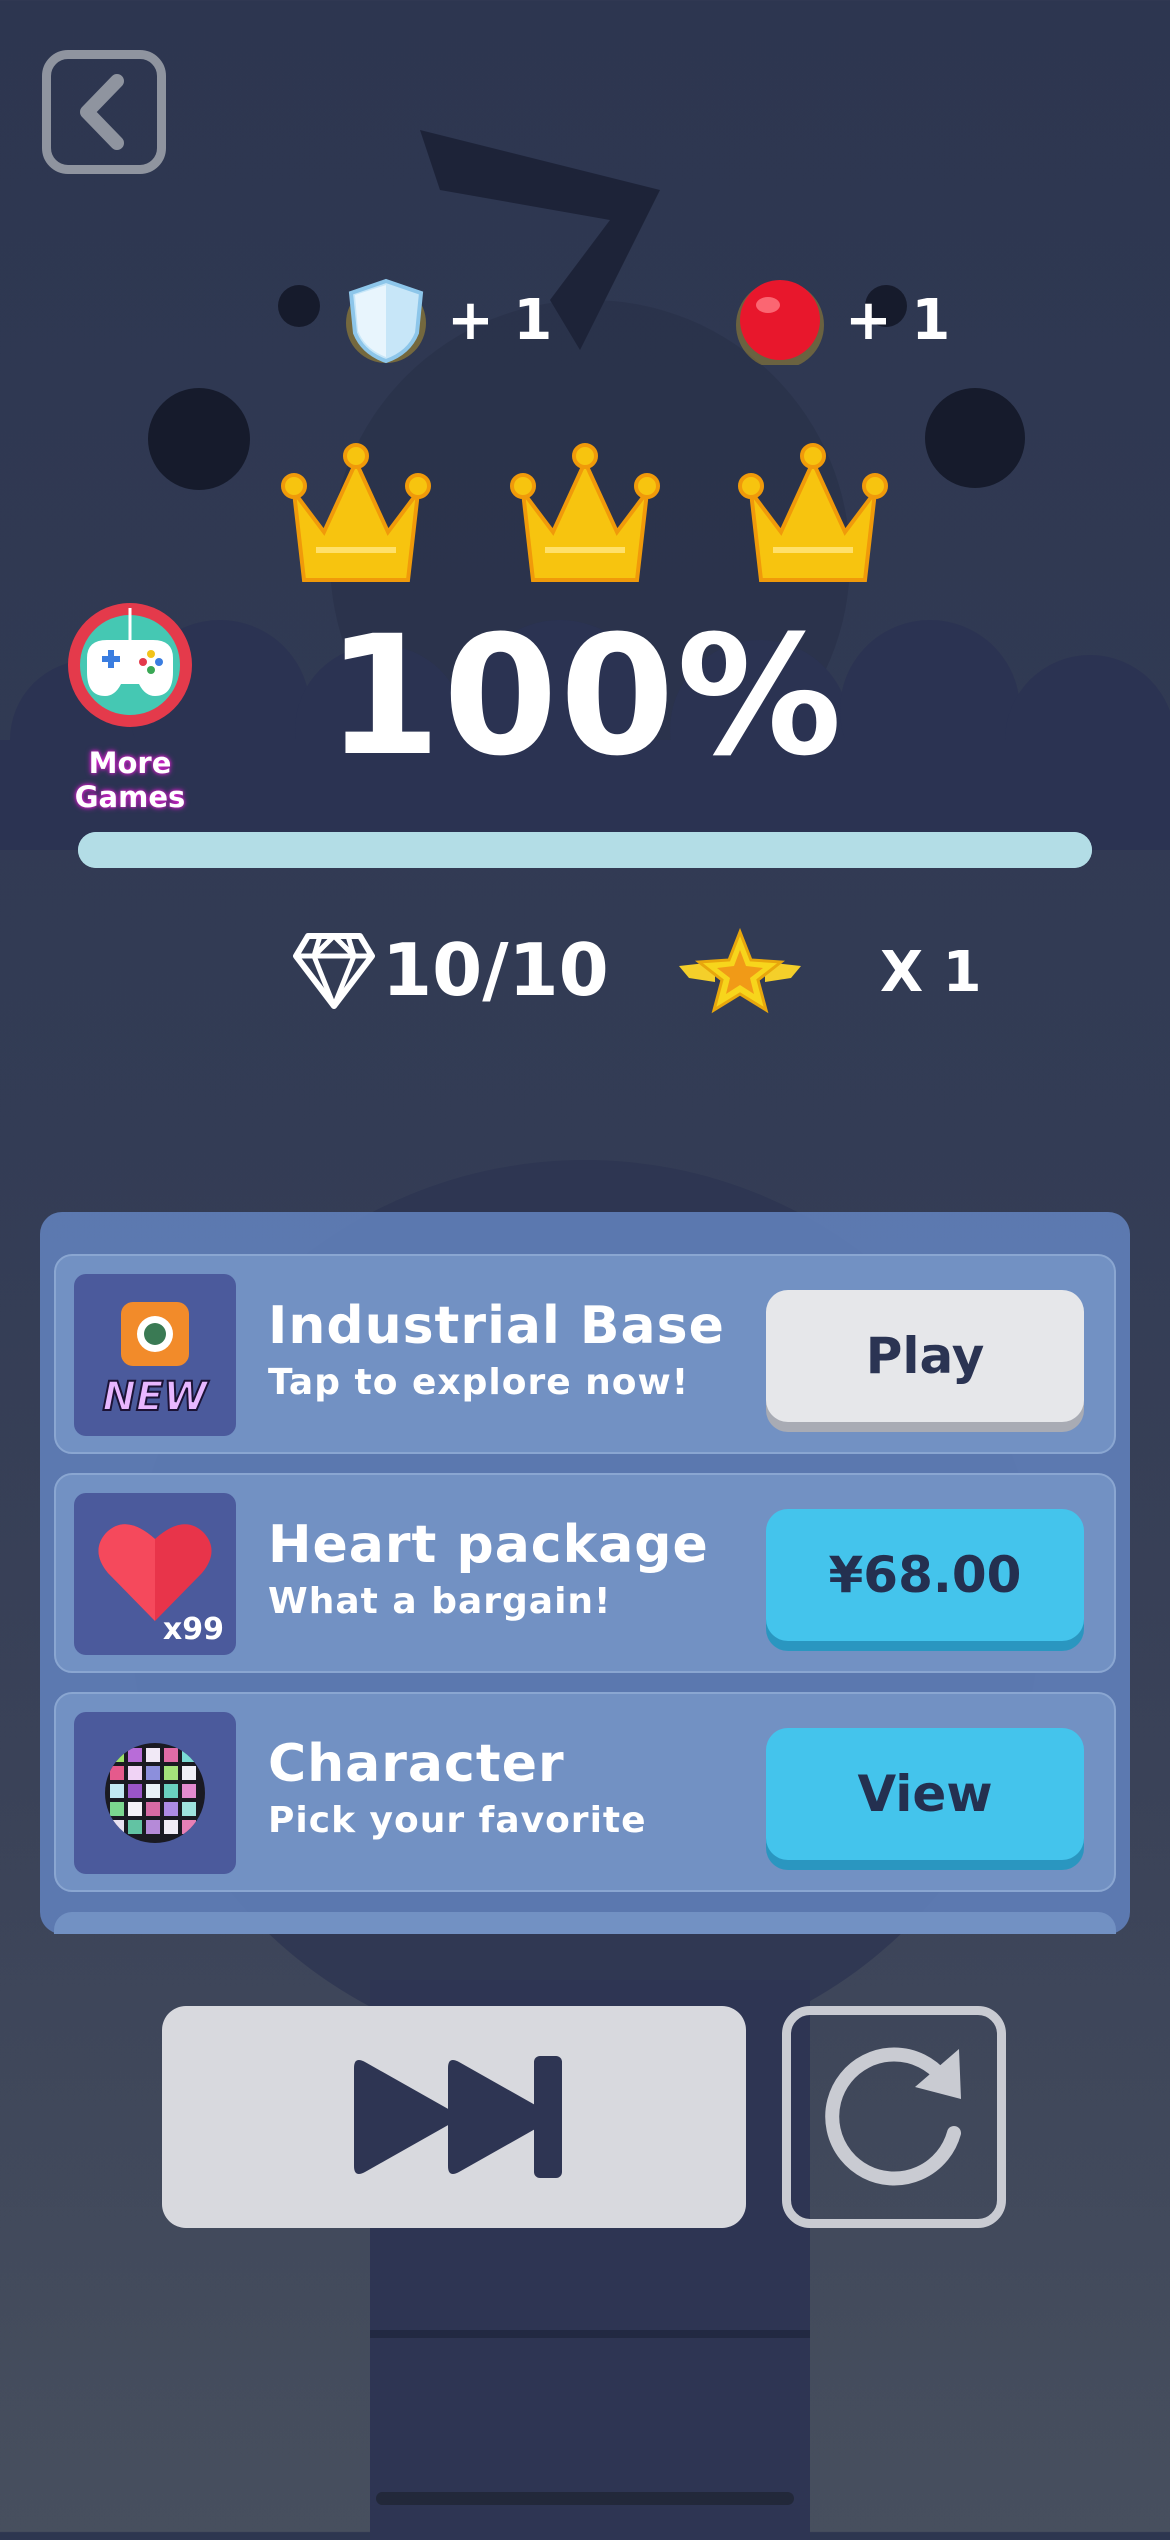  What do you see at coordinates (925, 1356) in the screenshot?
I see `play-button: Play` at bounding box center [925, 1356].